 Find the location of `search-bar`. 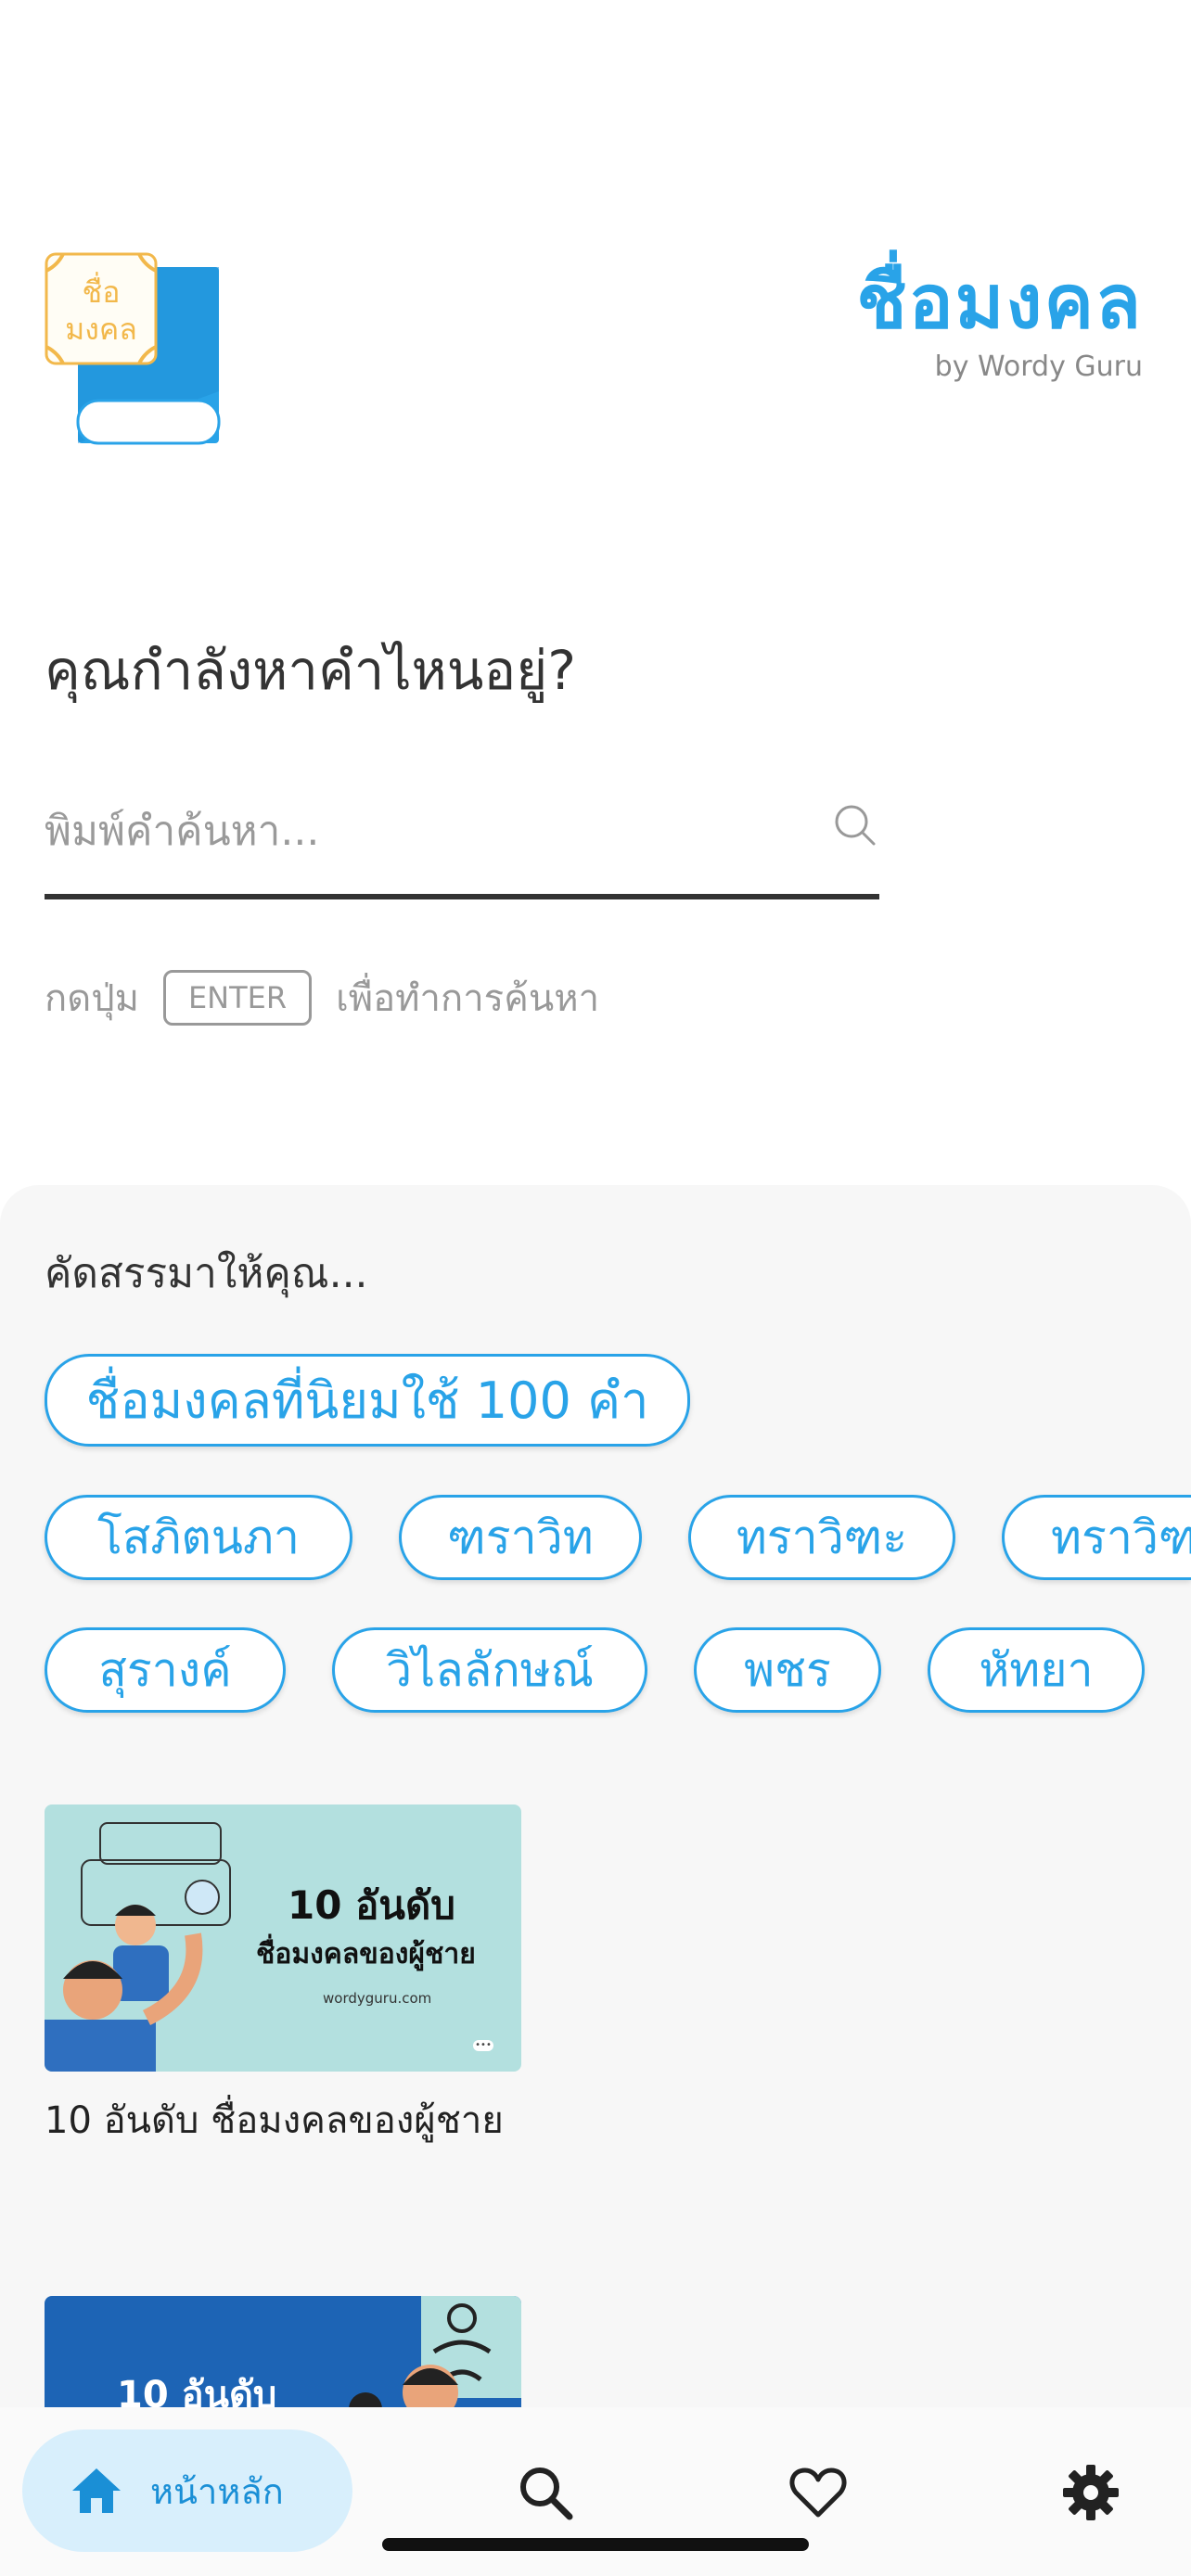

search-bar is located at coordinates (462, 841).